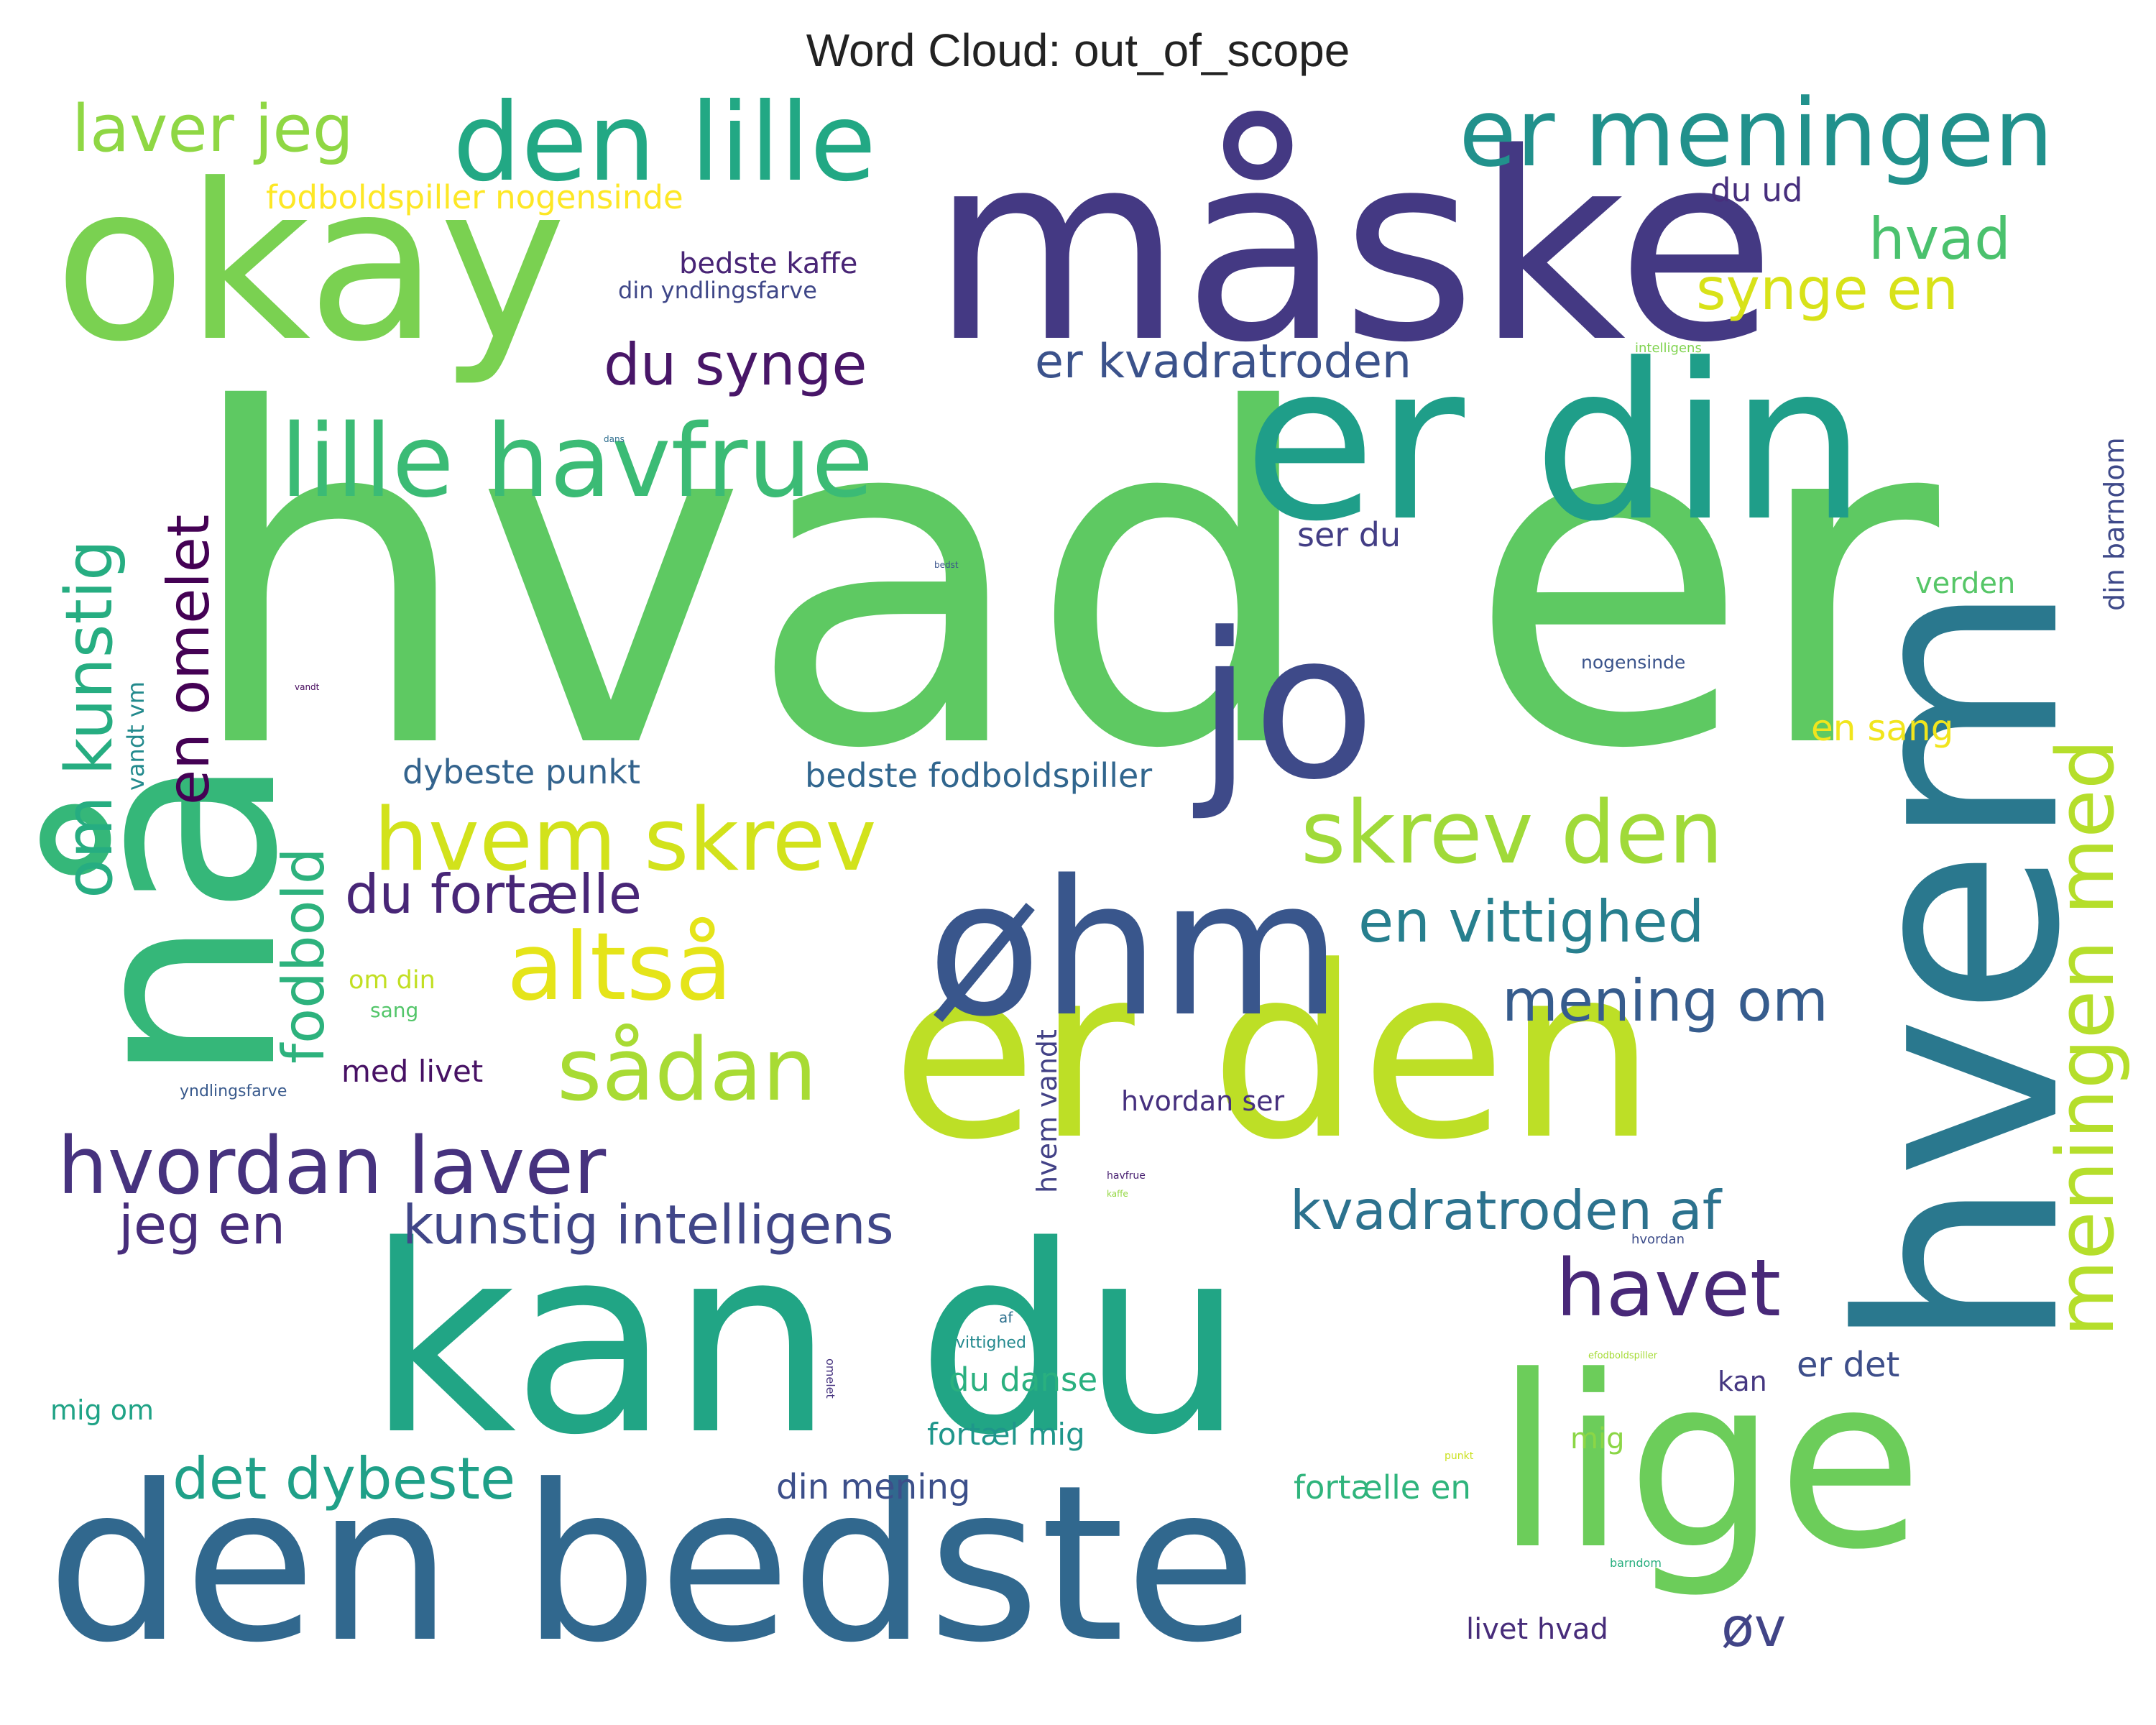  What do you see at coordinates (648, 1224) in the screenshot?
I see `word-32: kunstig intelligens` at bounding box center [648, 1224].